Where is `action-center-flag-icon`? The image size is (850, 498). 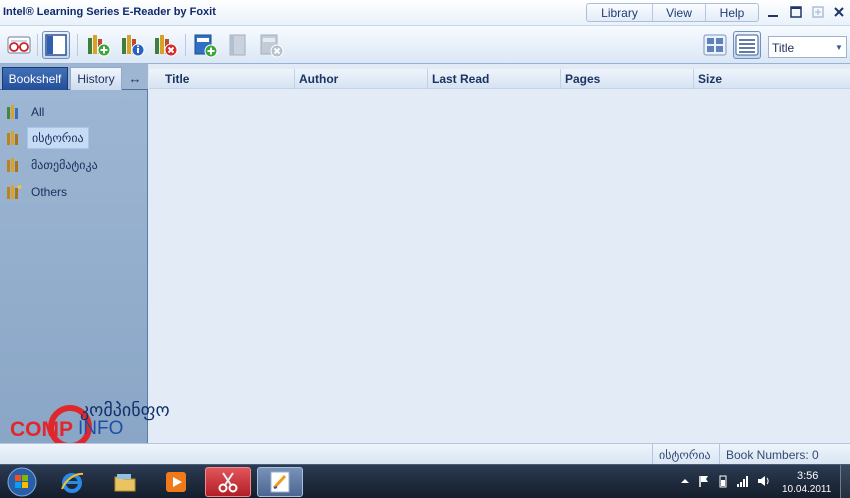
action-center-flag-icon is located at coordinates (704, 481).